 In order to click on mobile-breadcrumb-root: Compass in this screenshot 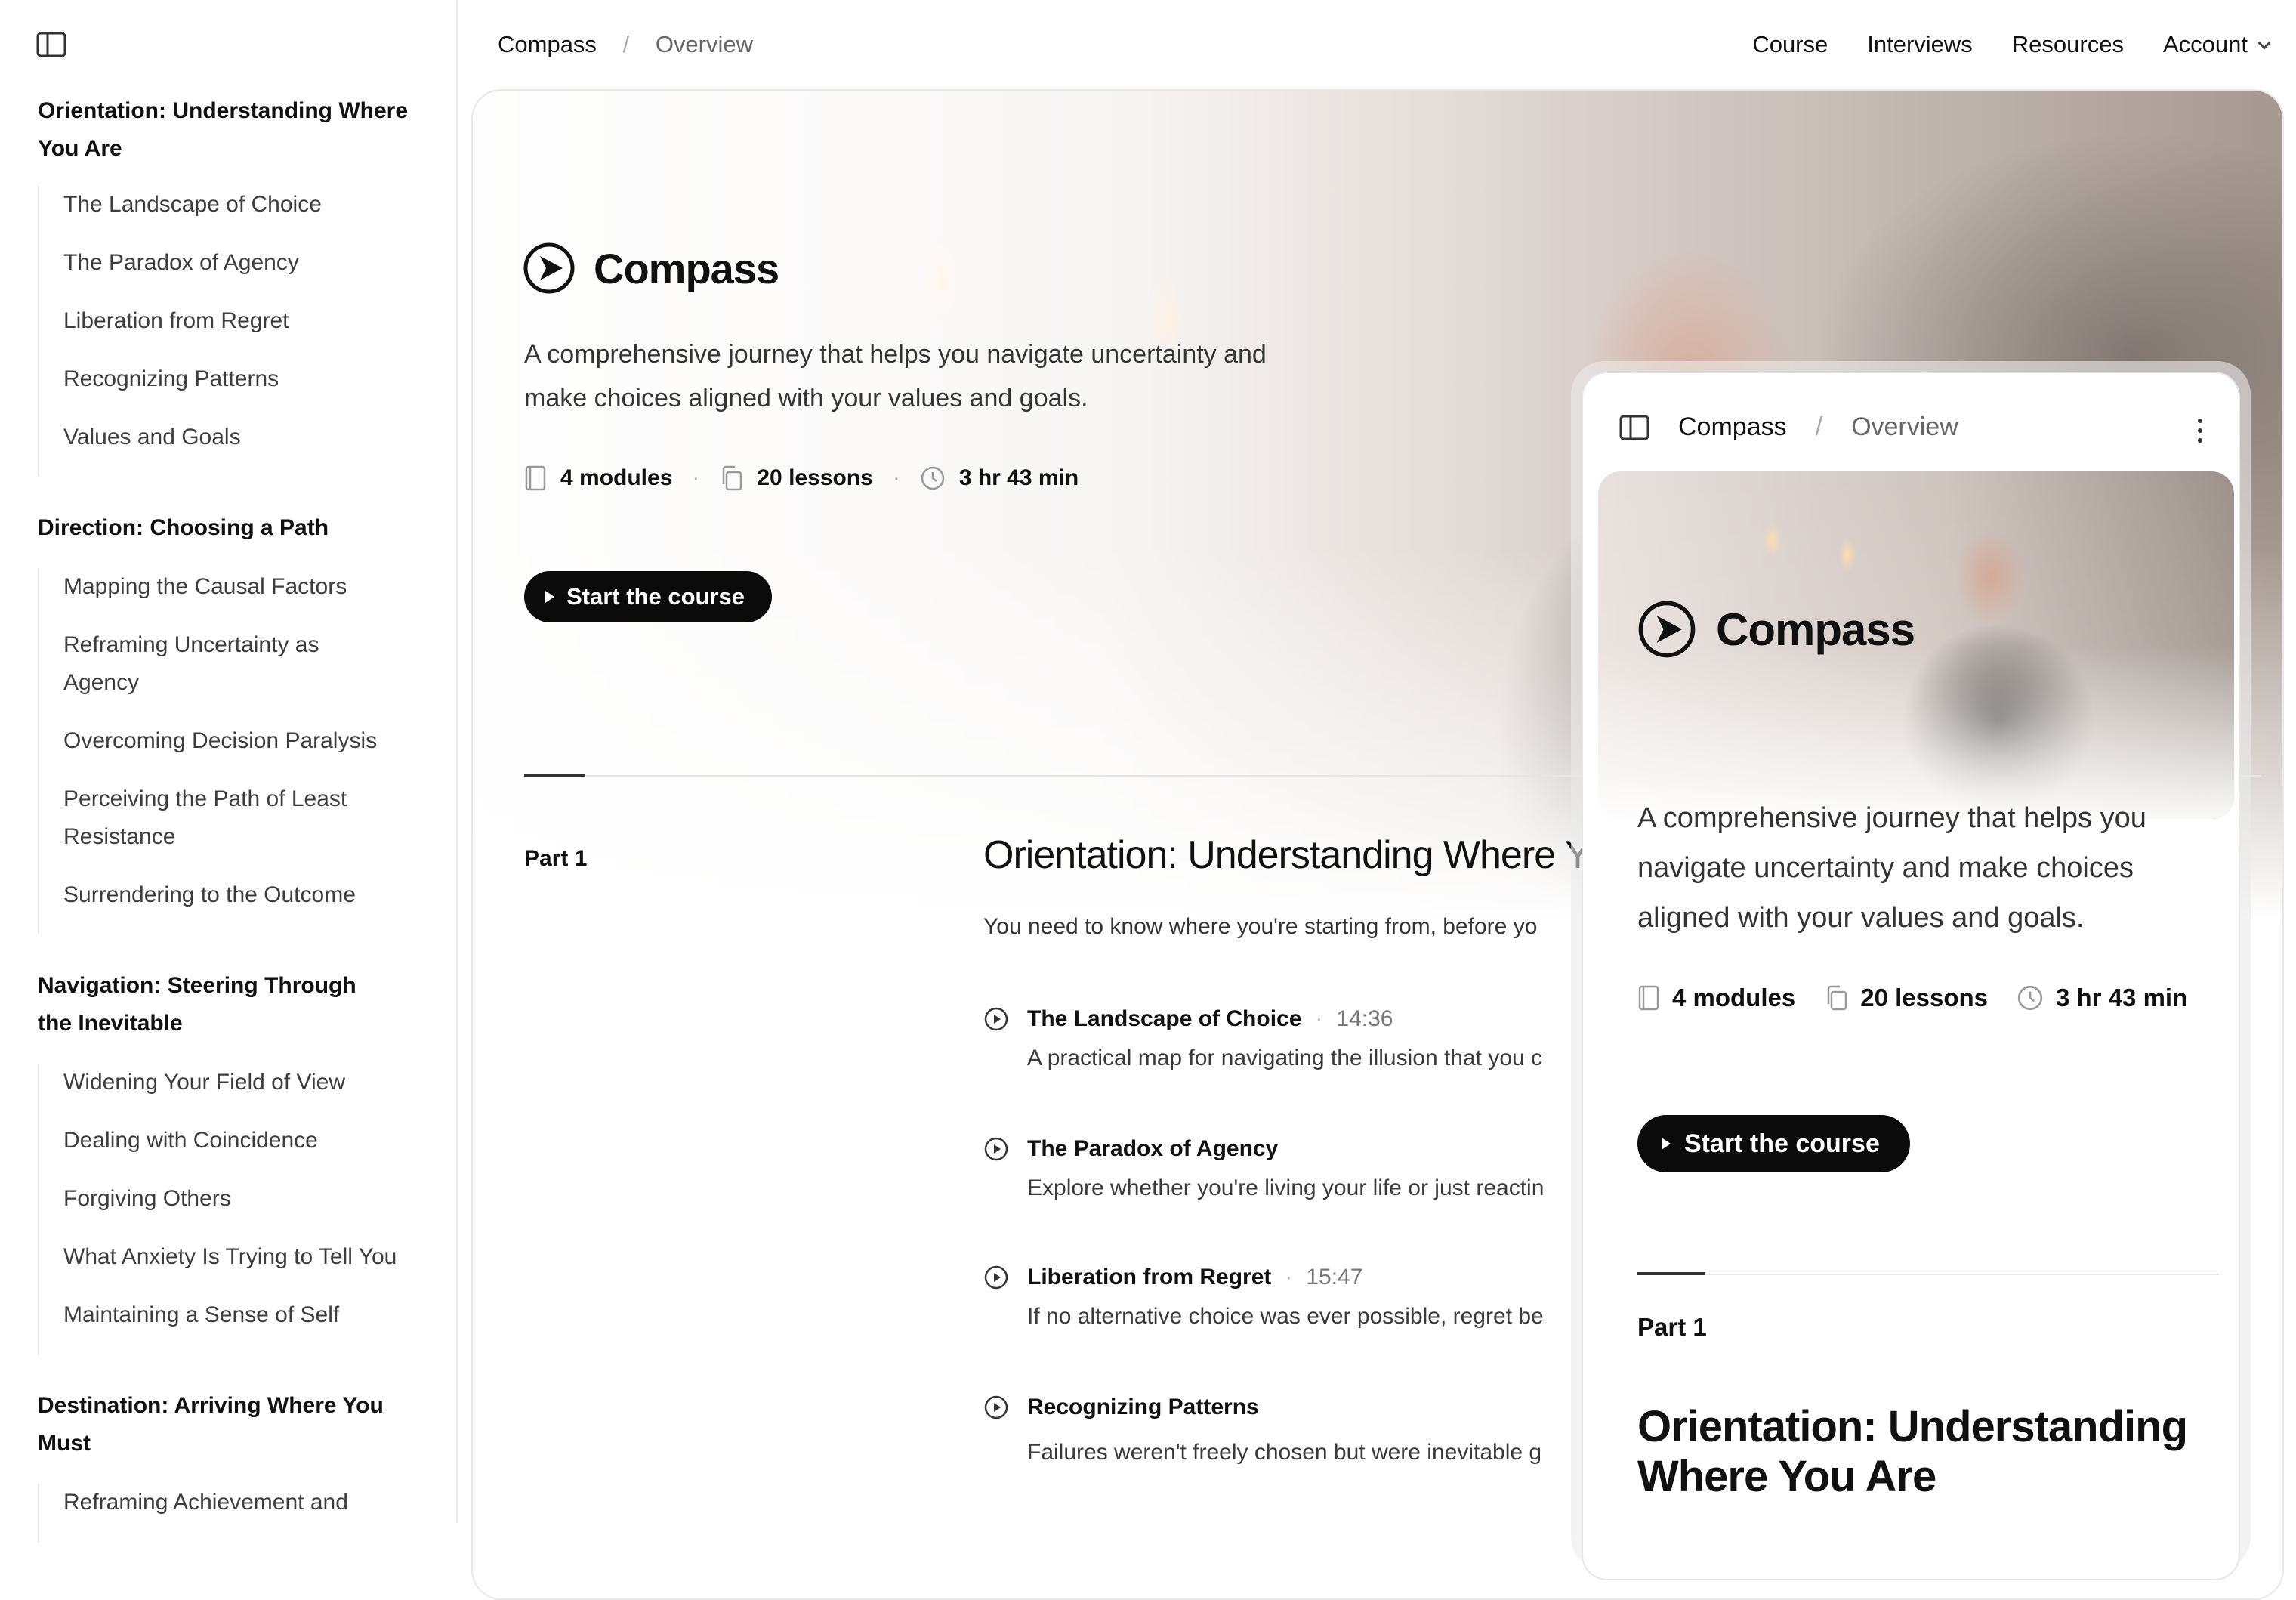, I will do `click(1732, 427)`.